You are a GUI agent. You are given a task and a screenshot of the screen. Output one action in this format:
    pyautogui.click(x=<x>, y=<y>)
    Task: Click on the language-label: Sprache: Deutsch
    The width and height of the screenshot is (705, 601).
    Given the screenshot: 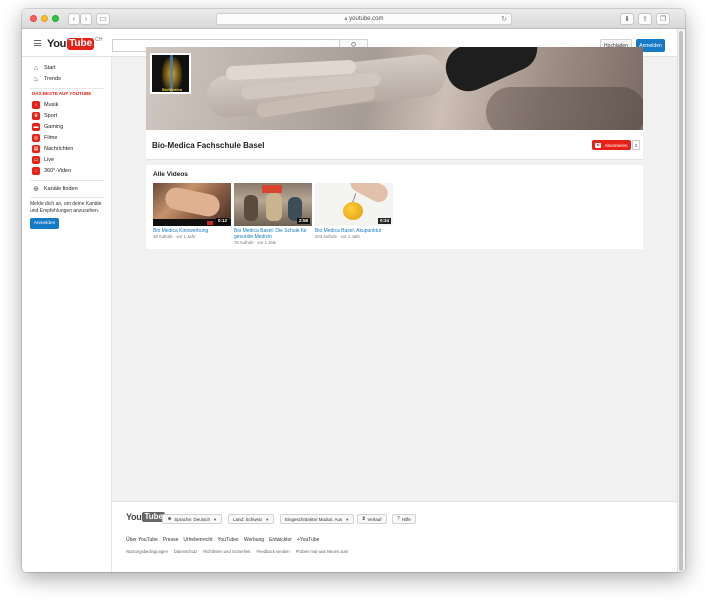 What is the action you would take?
    pyautogui.click(x=192, y=519)
    